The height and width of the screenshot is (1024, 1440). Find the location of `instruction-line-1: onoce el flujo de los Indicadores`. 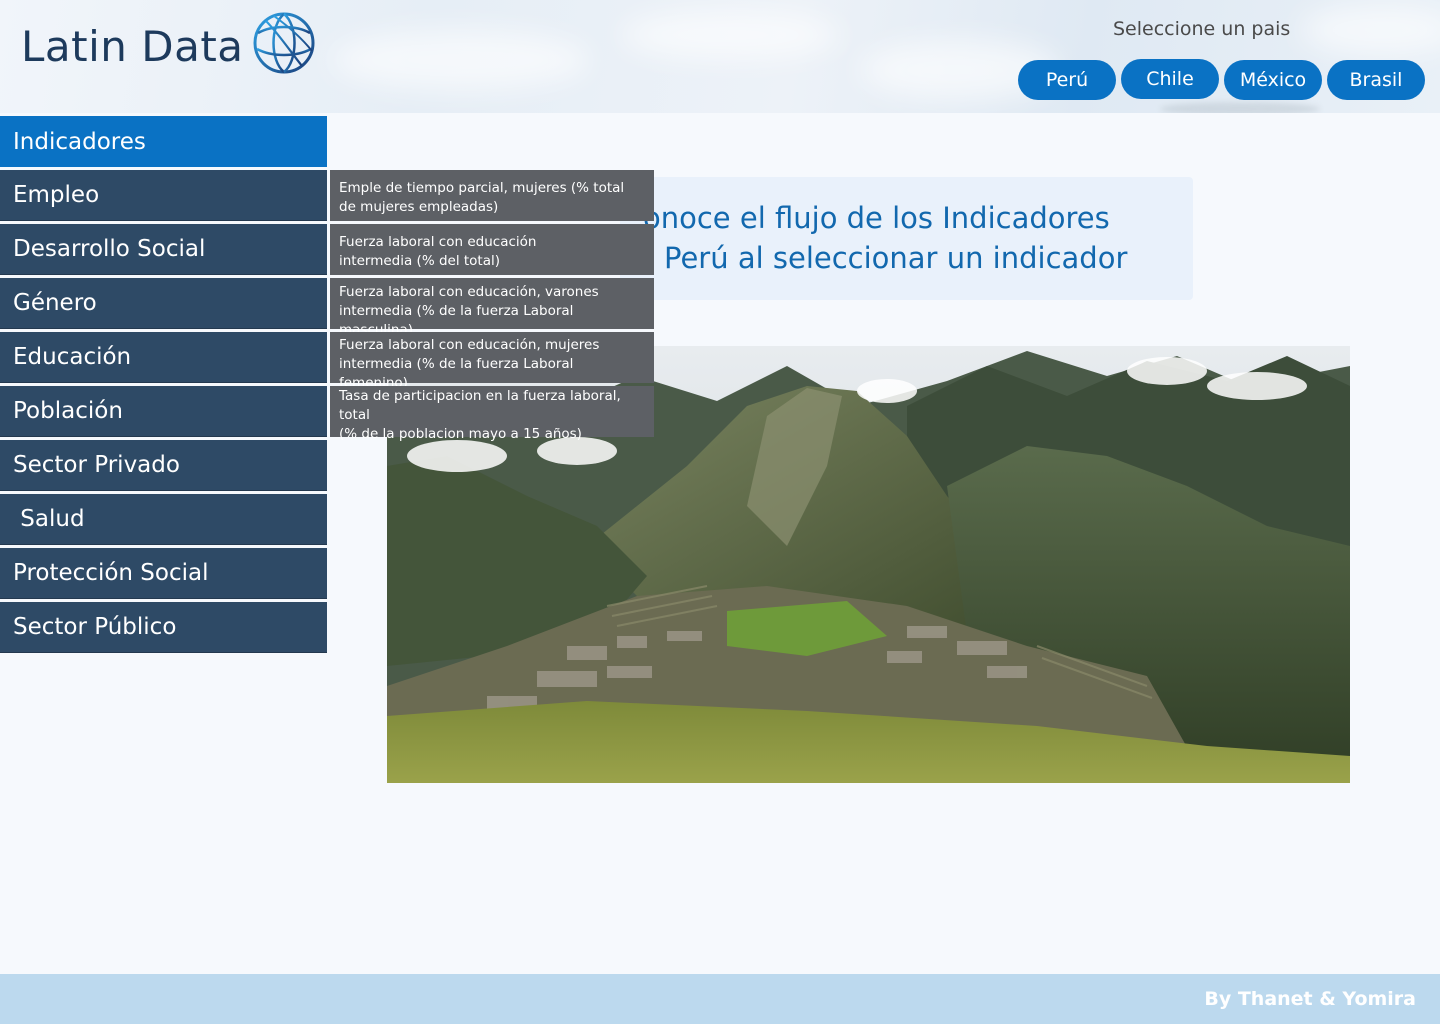

instruction-line-1: onoce el flujo de los Indicadores is located at coordinates (876, 218).